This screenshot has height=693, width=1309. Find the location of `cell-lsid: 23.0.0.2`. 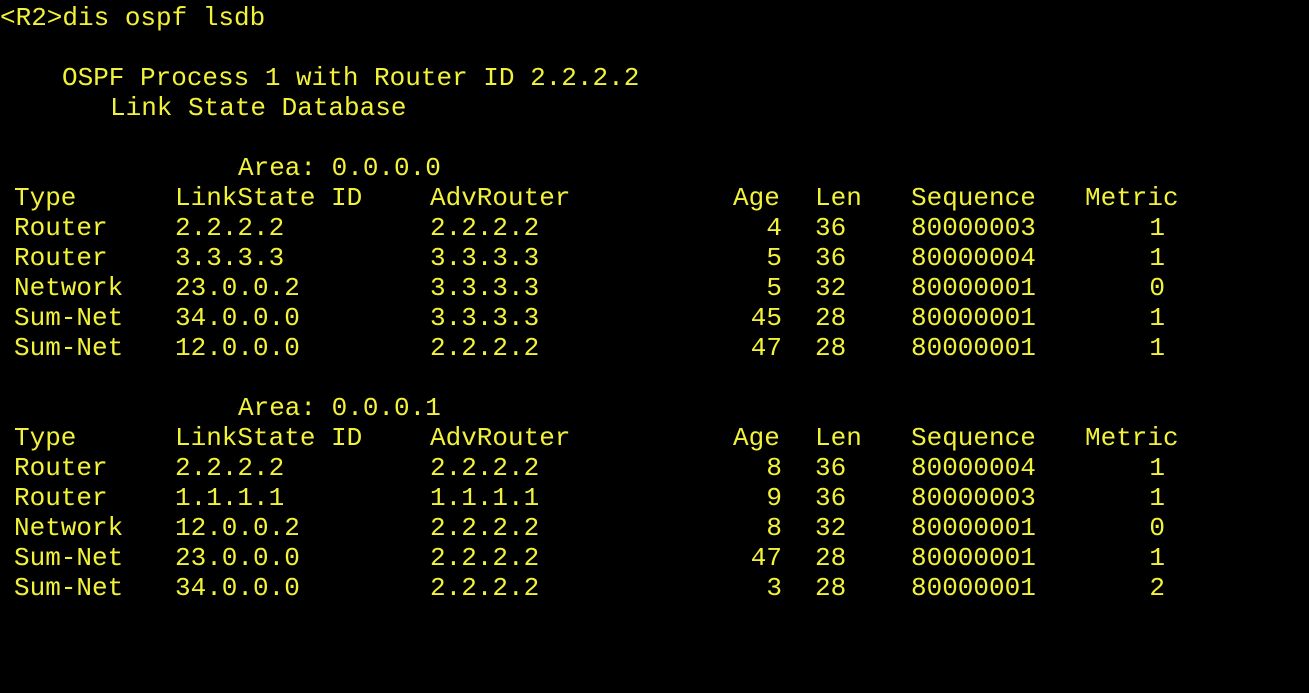

cell-lsid: 23.0.0.2 is located at coordinates (237, 288).